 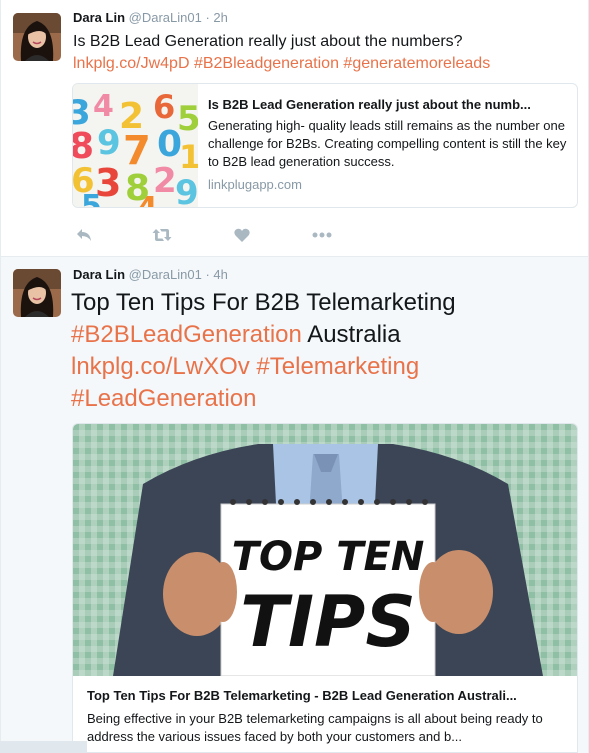 What do you see at coordinates (255, 184) in the screenshot?
I see `card-domain: linkplugapp.com` at bounding box center [255, 184].